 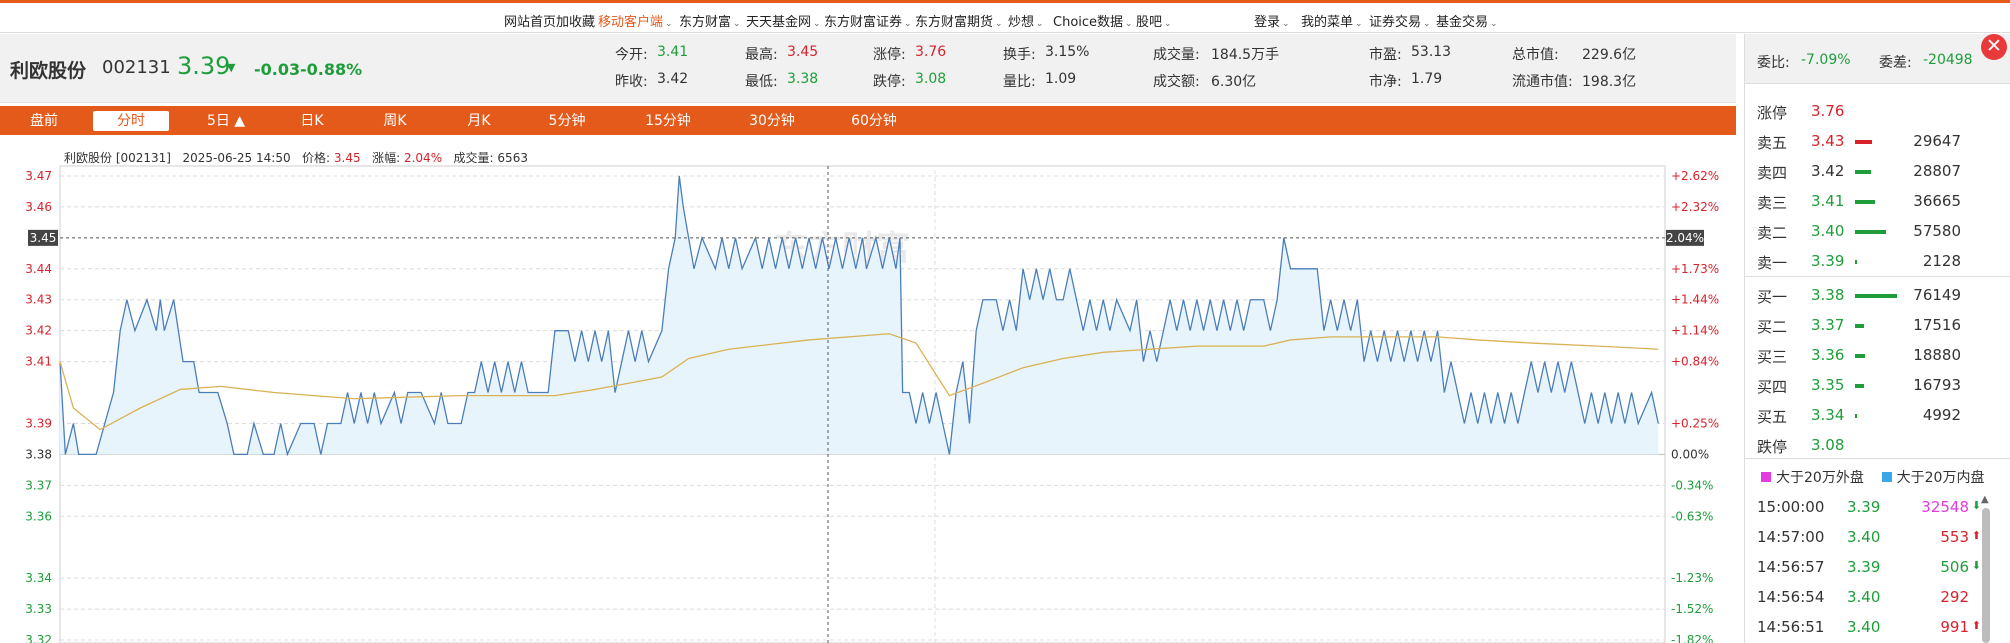 I want to click on order-book-row: 买五 3.34 4992, so click(x=1877, y=415).